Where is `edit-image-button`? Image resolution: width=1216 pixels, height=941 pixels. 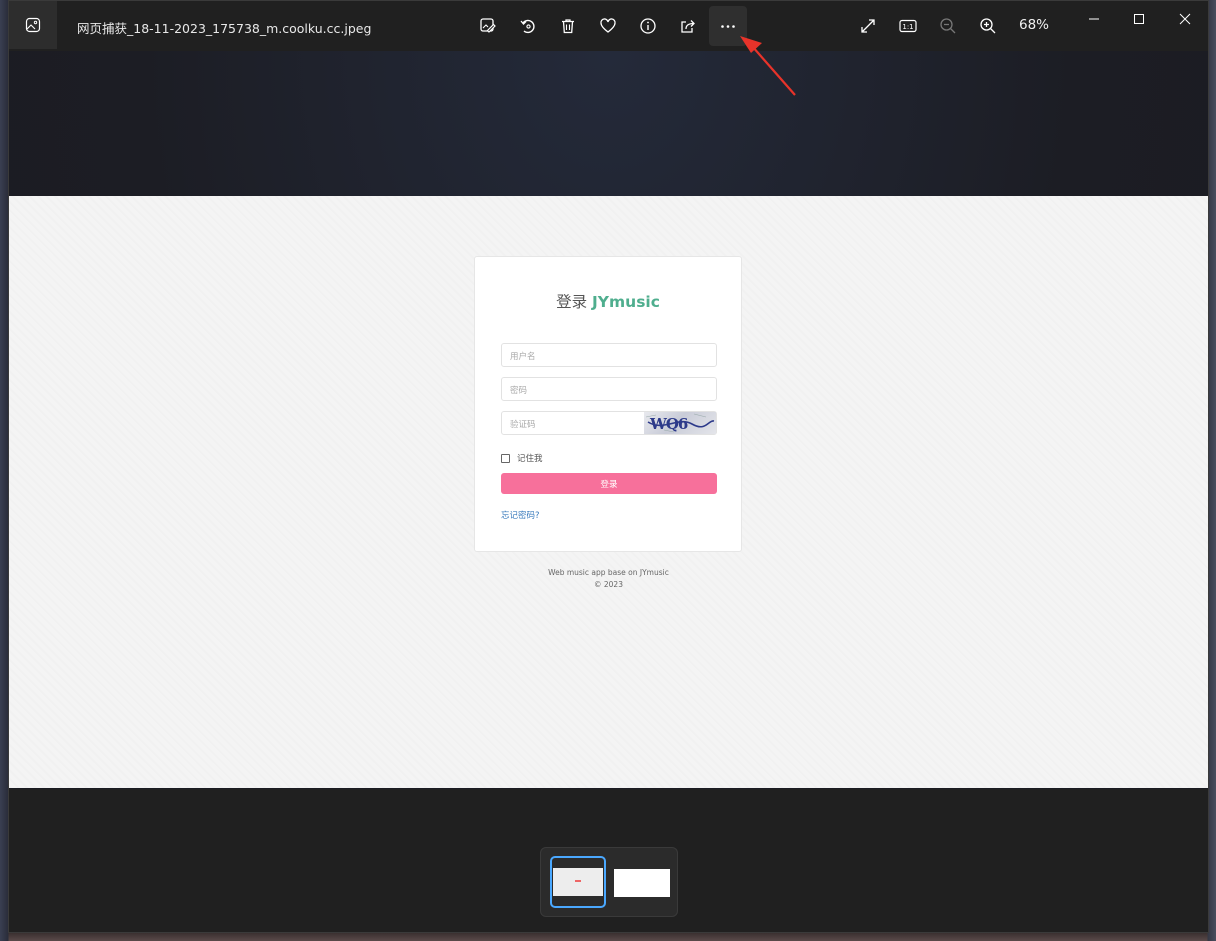
edit-image-button is located at coordinates (488, 26).